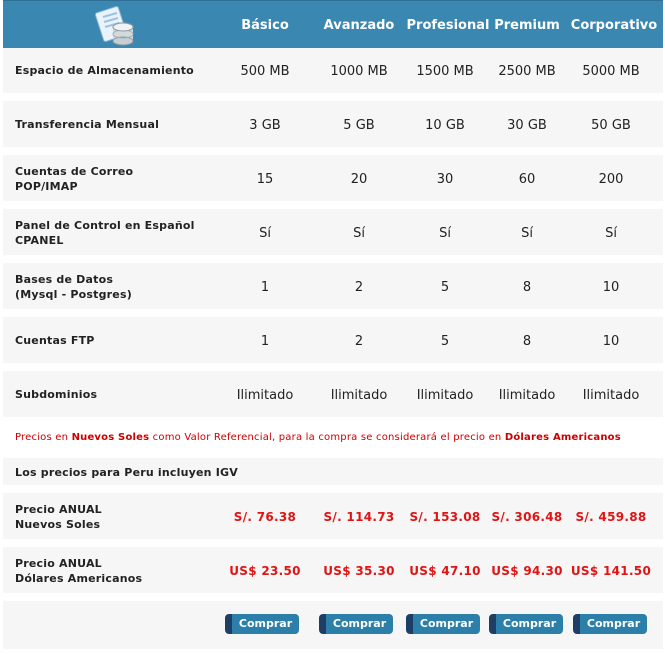 The width and height of the screenshot is (665, 654). I want to click on cell-value: 1500 MB, so click(445, 71).